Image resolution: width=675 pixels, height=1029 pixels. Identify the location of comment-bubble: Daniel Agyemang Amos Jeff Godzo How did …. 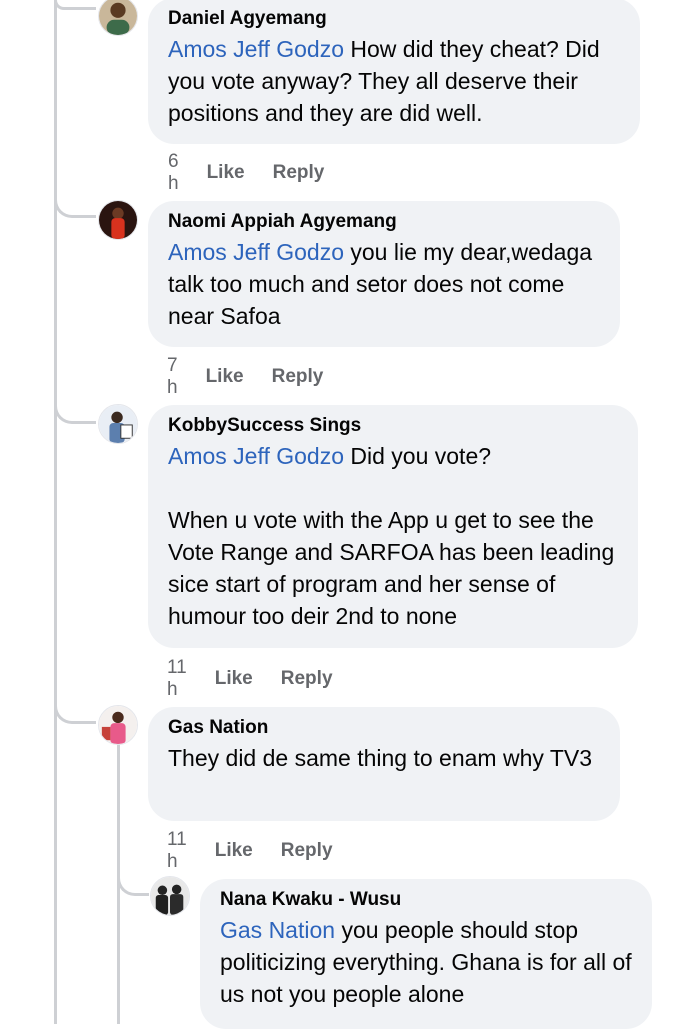
(394, 72).